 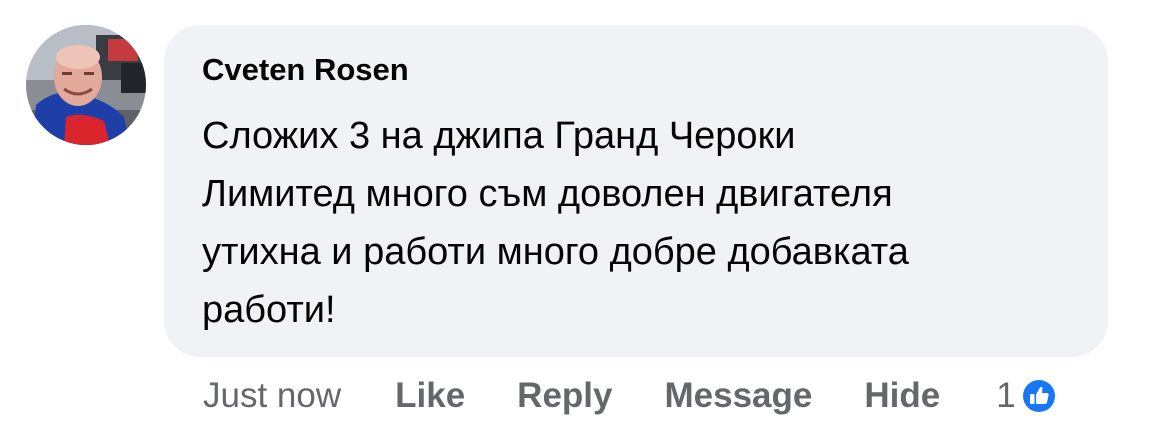 I want to click on reaction-summary: 1, so click(x=1026, y=396).